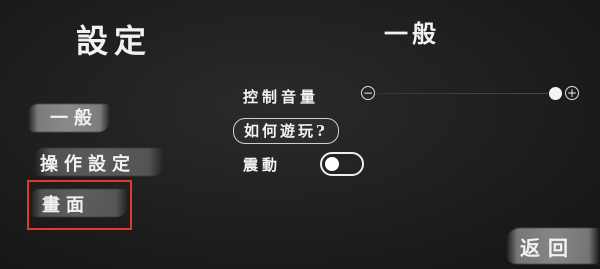 This screenshot has width=600, height=269. Describe the element at coordinates (463, 93) in the screenshot. I see `volume-slider-track` at that location.